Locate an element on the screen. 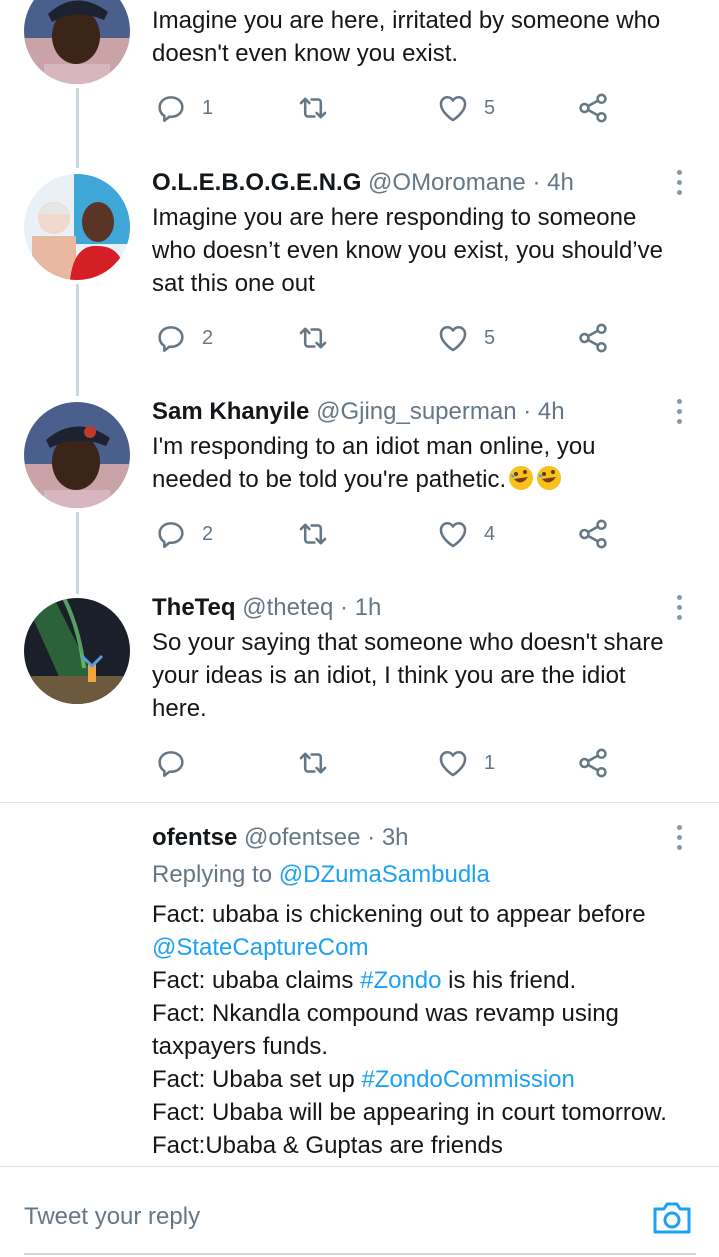  tweet-line: Fact: Ubaba set up #ZondoCommission is located at coordinates (432, 1079).